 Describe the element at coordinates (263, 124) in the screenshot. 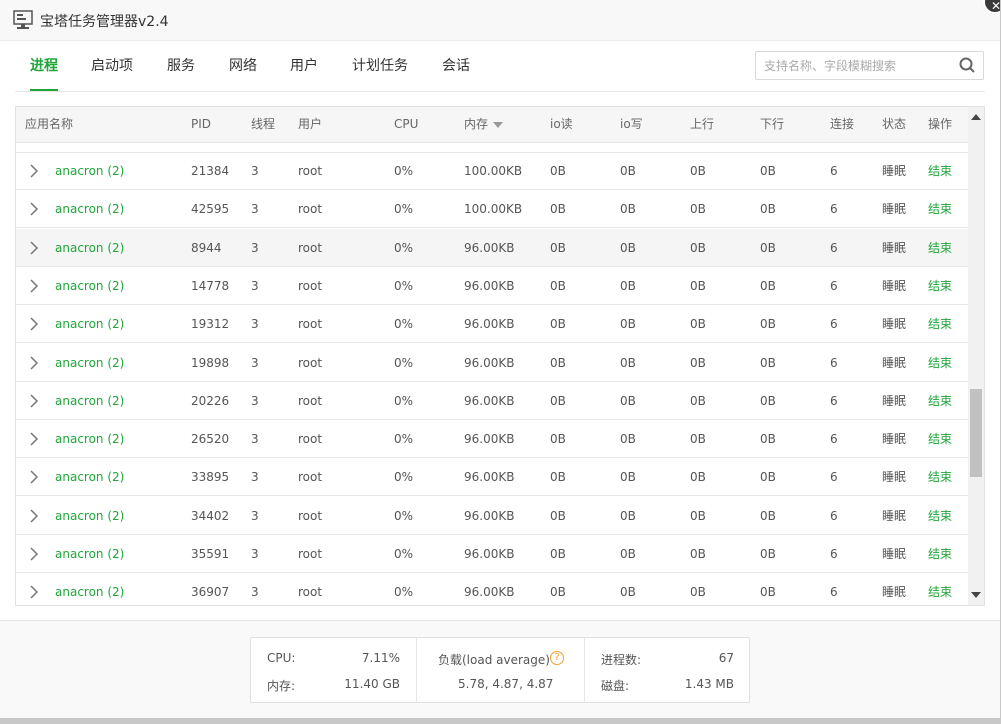

I see `header-threads: 线程` at that location.